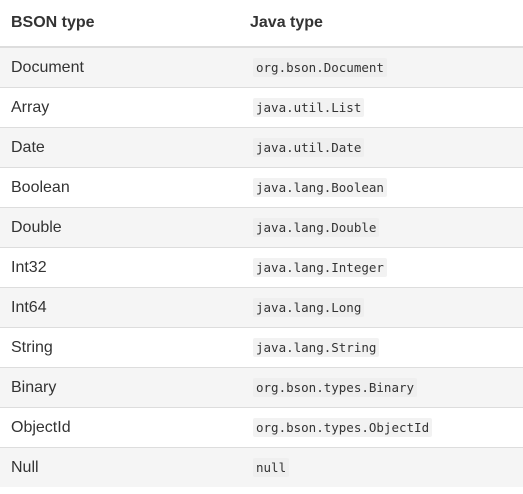 Image resolution: width=523 pixels, height=494 pixels. Describe the element at coordinates (120, 147) in the screenshot. I see `bson-type-cell: Date` at that location.